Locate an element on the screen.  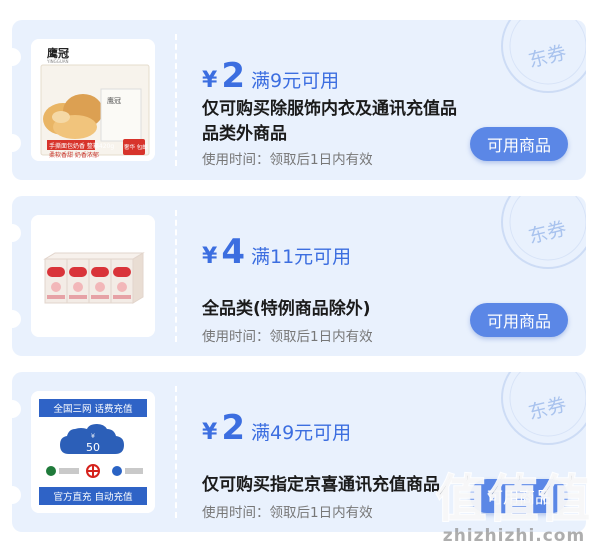
coupon-description: 全品类(特例商品除外) is located at coordinates (286, 309).